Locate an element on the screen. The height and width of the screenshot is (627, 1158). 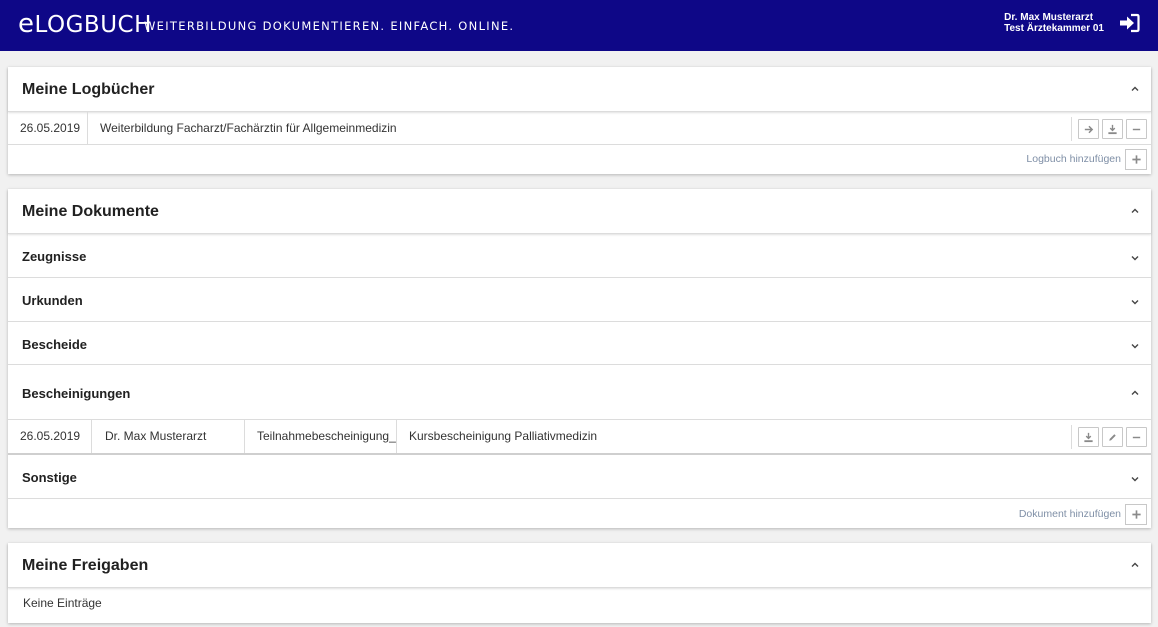
app-logo: eLOGBUCH is located at coordinates (85, 24).